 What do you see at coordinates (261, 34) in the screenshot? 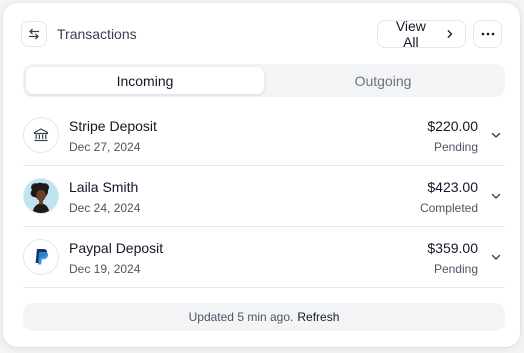
I see `card-header: Transactions View All` at bounding box center [261, 34].